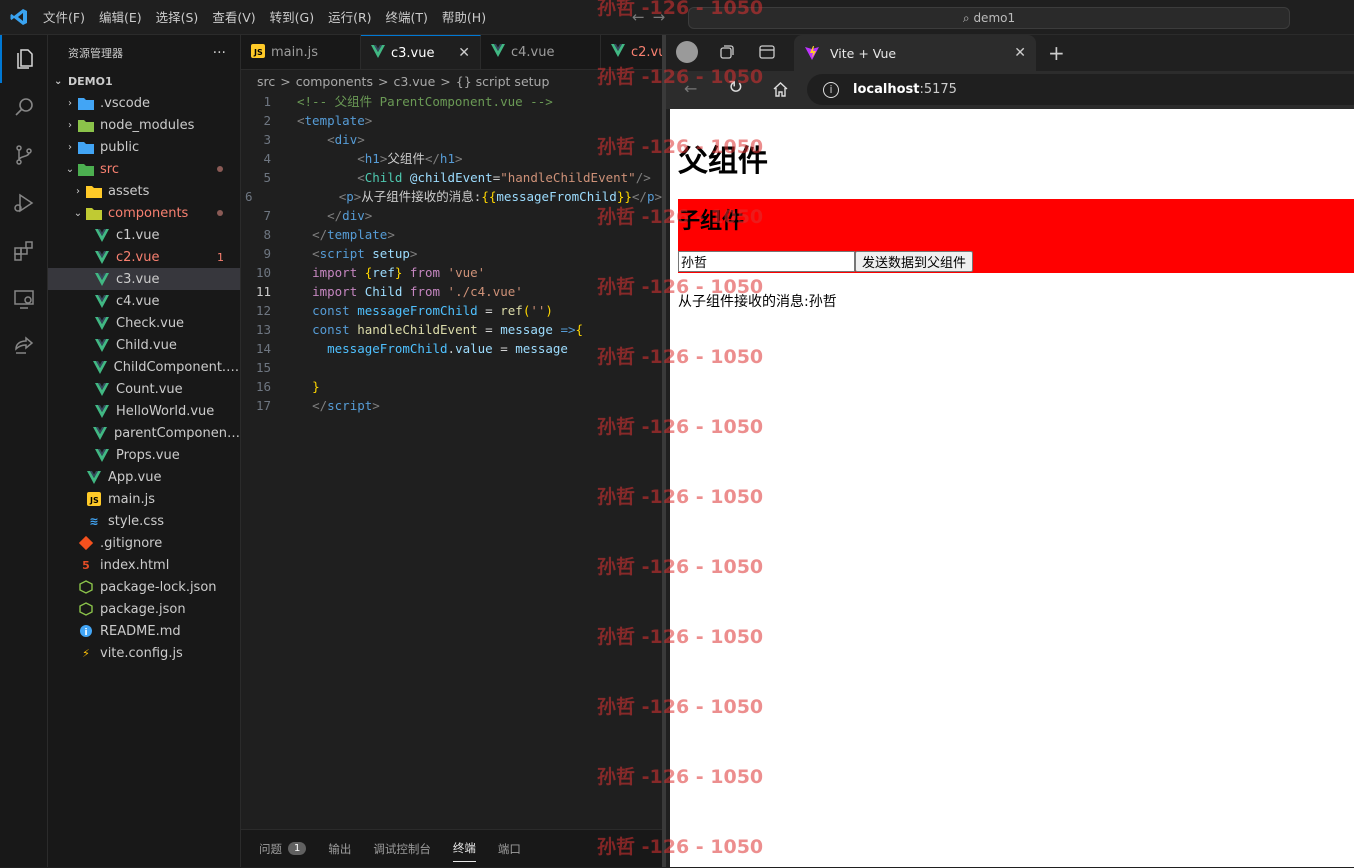 The height and width of the screenshot is (868, 1354). What do you see at coordinates (24, 155) in the screenshot?
I see `source-control-icon` at bounding box center [24, 155].